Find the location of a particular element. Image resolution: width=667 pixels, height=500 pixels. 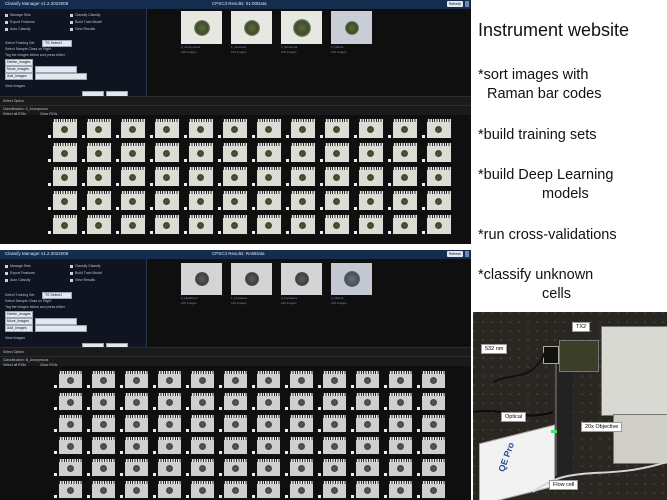

menu-view-results: View Results is located at coordinates (82, 280).